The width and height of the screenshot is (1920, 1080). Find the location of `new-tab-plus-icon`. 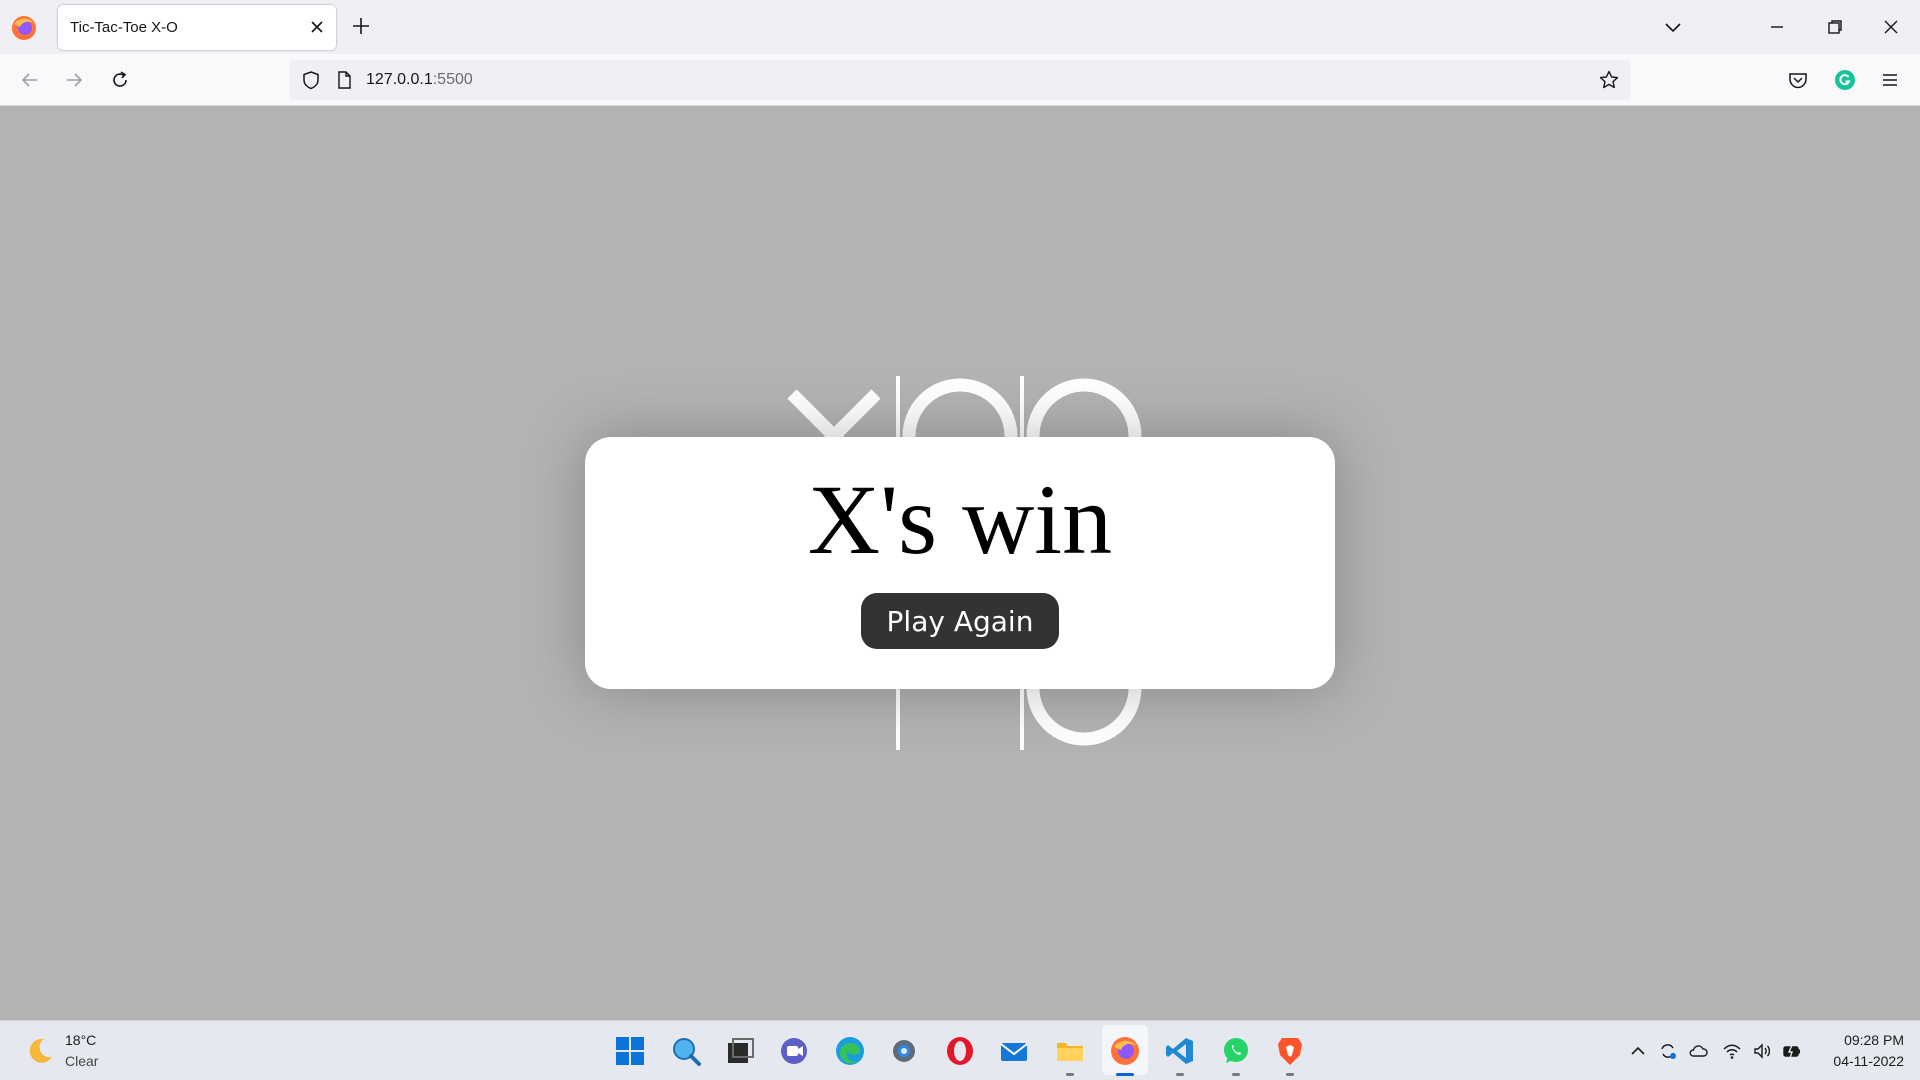

new-tab-plus-icon is located at coordinates (361, 26).